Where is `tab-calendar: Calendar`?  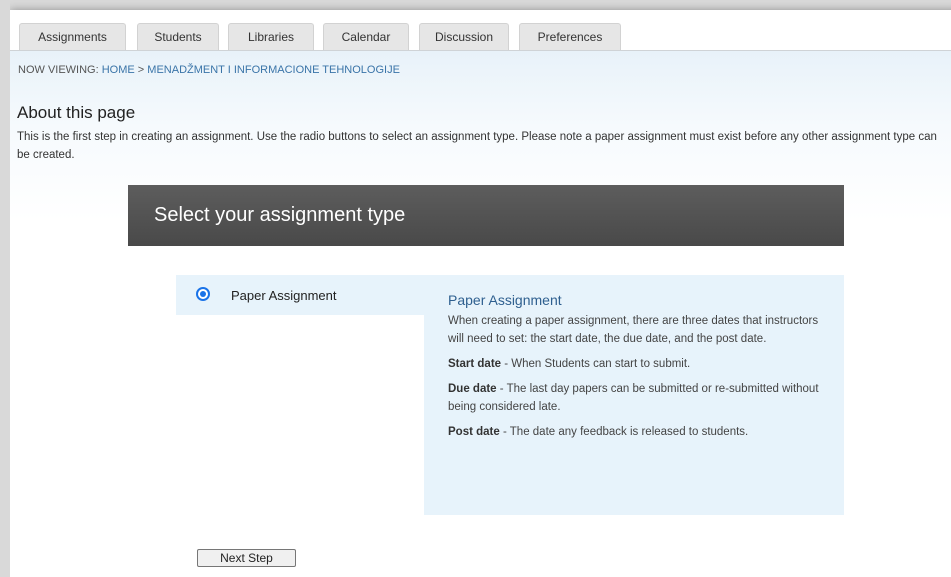
tab-calendar: Calendar is located at coordinates (366, 36).